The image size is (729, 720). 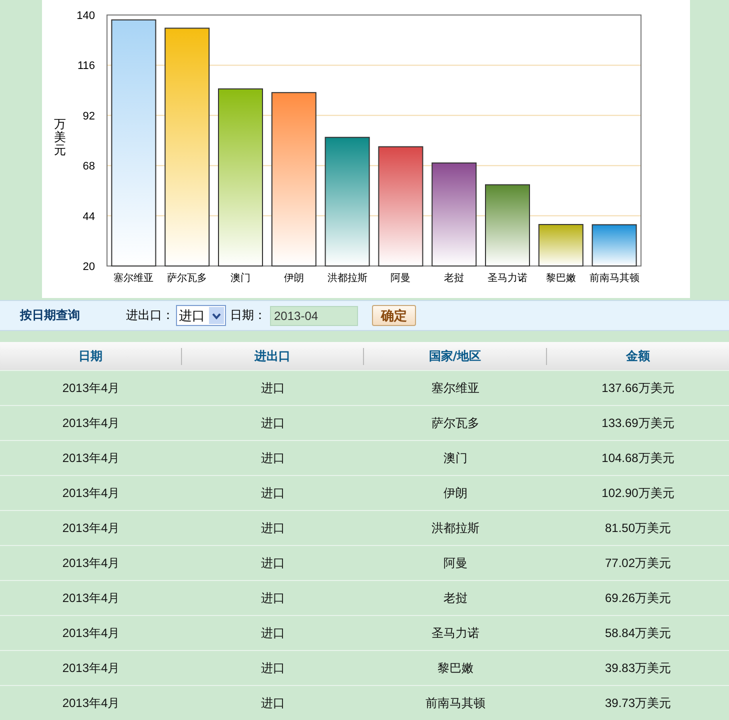 I want to click on table-cell-text: 133.69万美元, so click(x=638, y=423).